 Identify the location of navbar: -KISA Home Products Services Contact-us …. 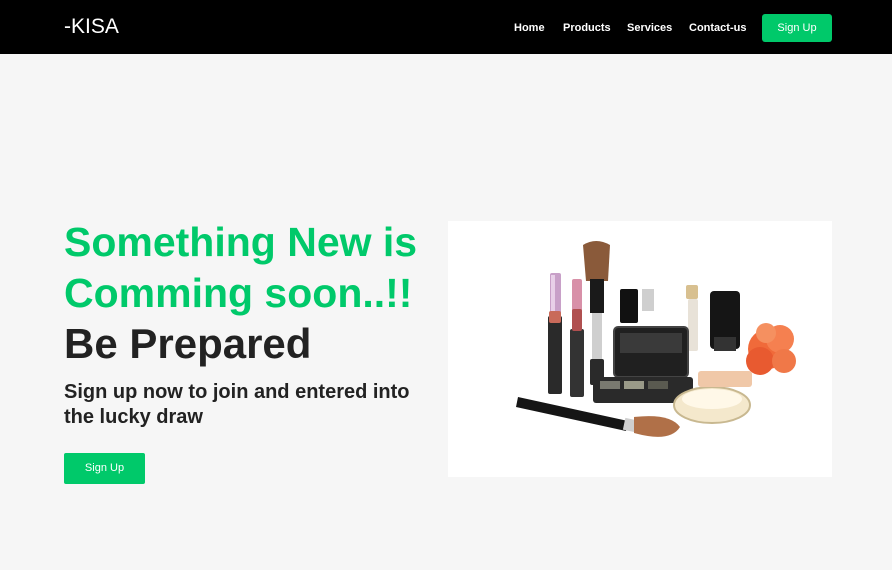
(446, 27).